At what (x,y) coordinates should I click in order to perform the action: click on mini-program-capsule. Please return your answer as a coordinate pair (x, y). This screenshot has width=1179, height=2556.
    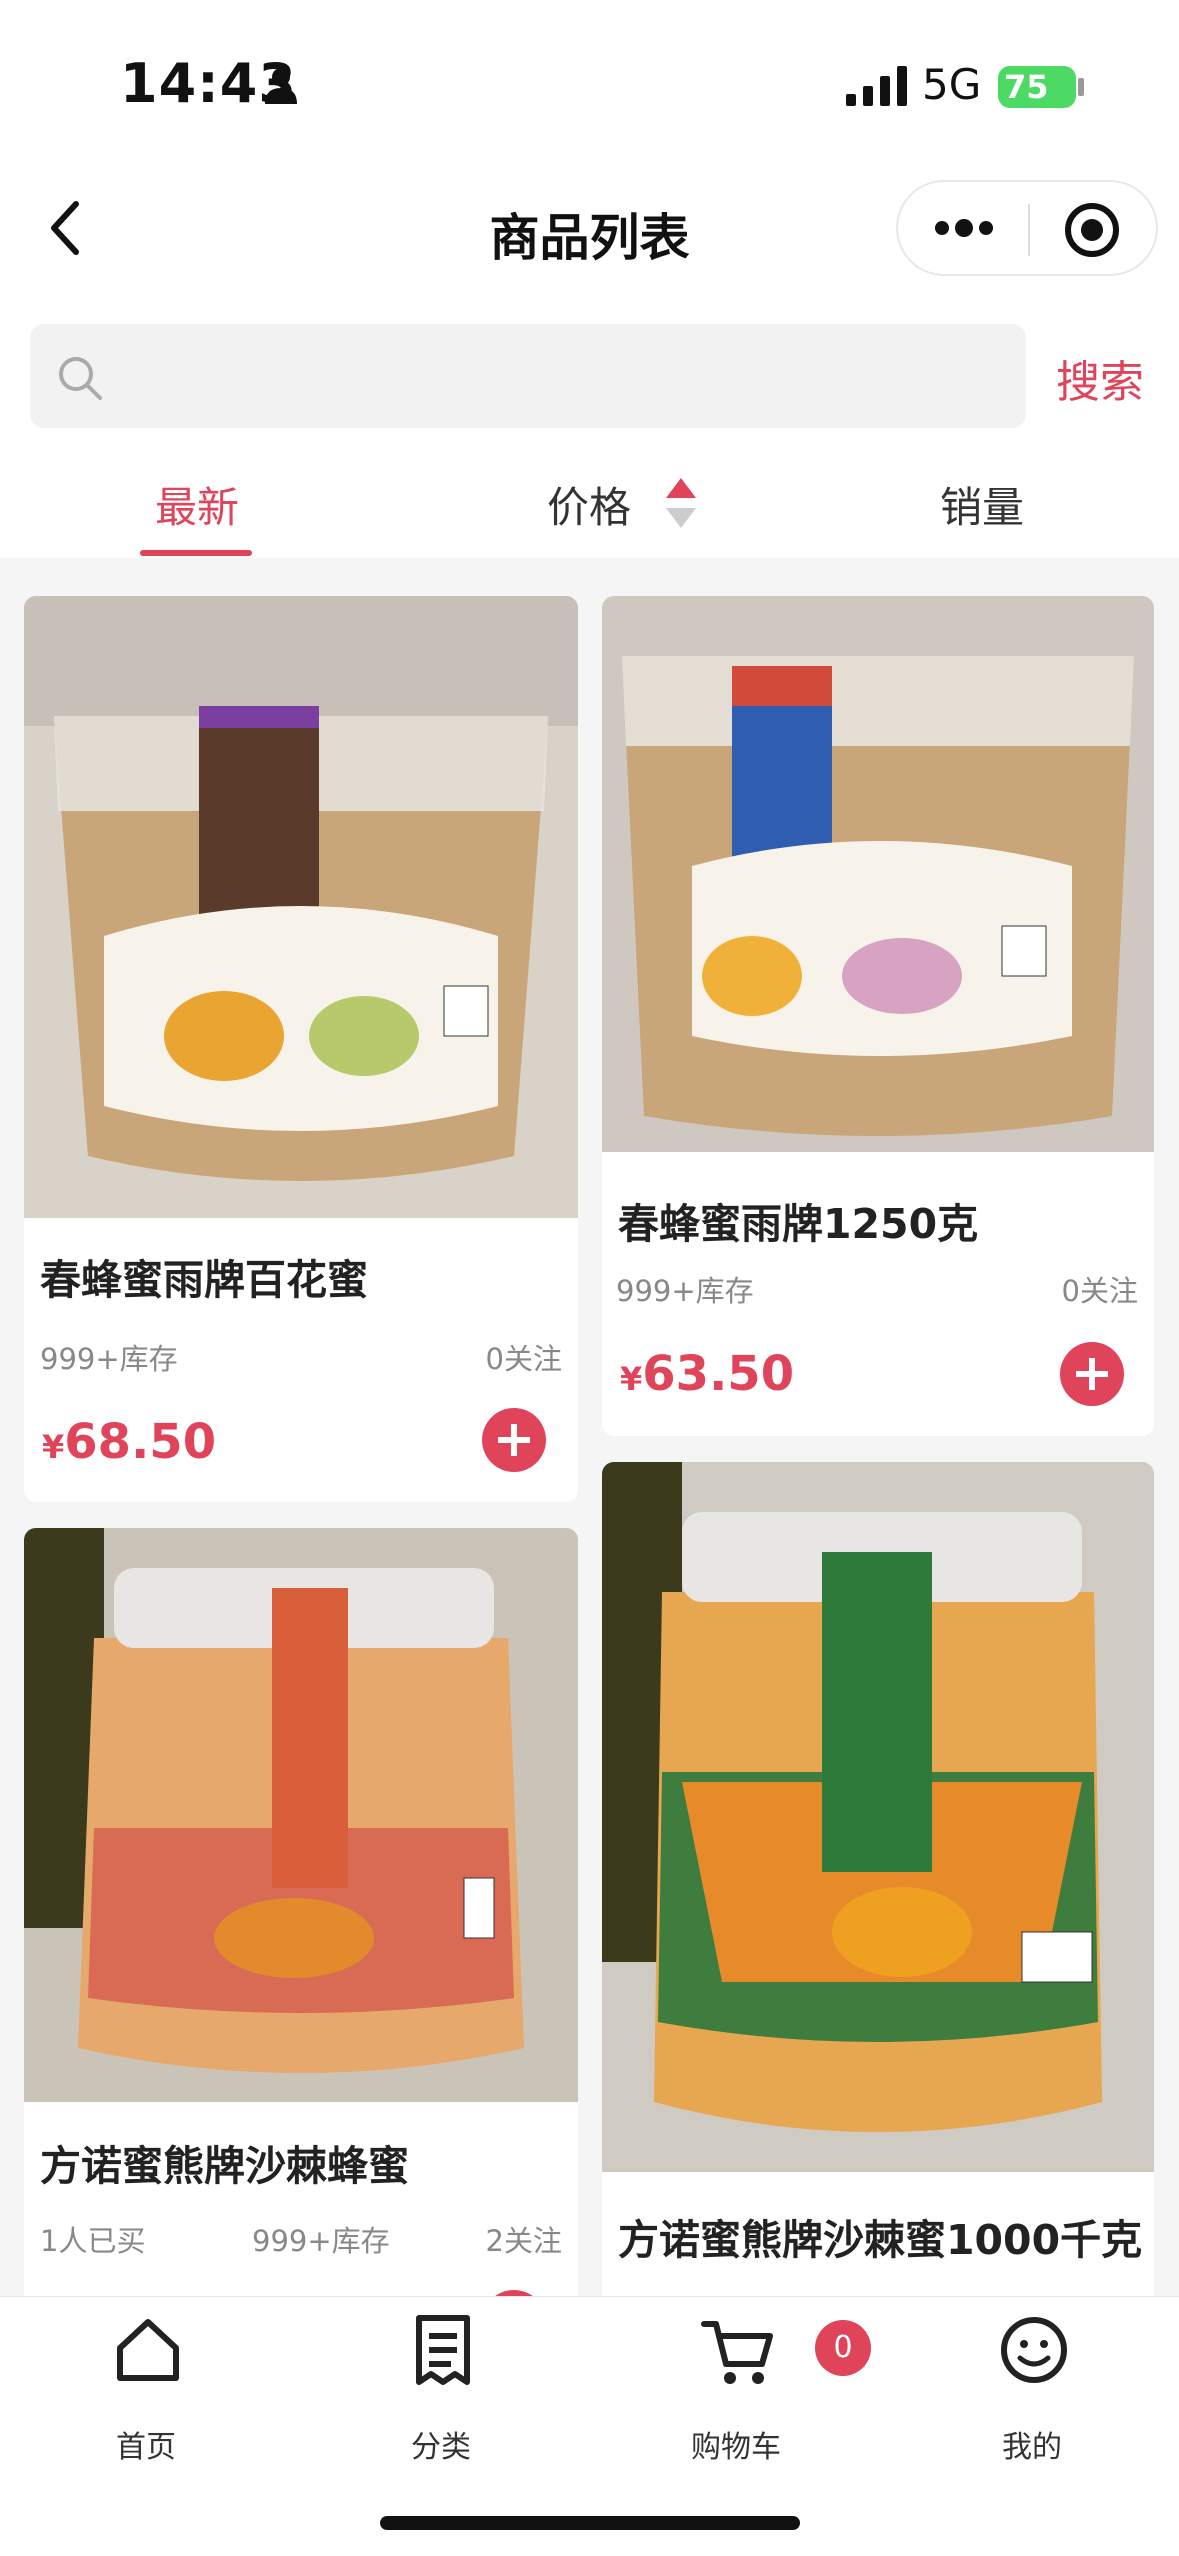
    Looking at the image, I should click on (1027, 228).